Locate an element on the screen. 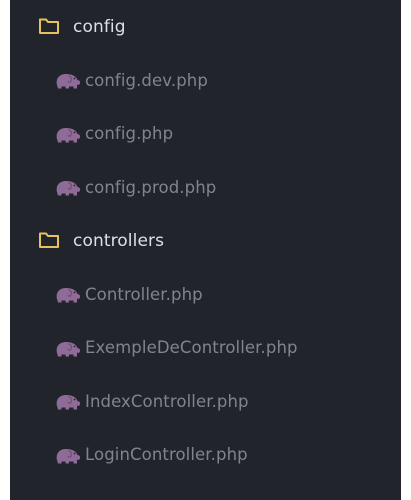 Image resolution: width=411 pixels, height=500 pixels. file-index-controller-php: IndexController.php is located at coordinates (205, 402).